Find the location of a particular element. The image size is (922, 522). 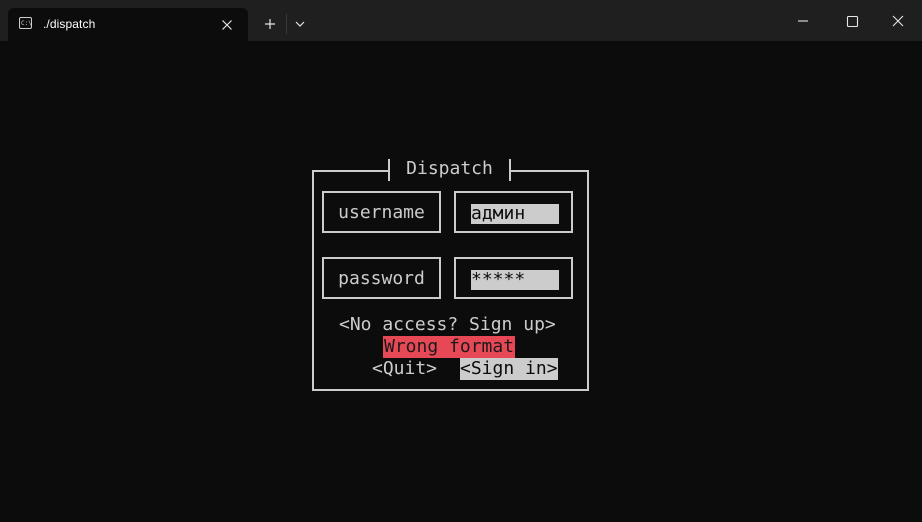

signup-link: <No access? Sign up> is located at coordinates (447, 325).